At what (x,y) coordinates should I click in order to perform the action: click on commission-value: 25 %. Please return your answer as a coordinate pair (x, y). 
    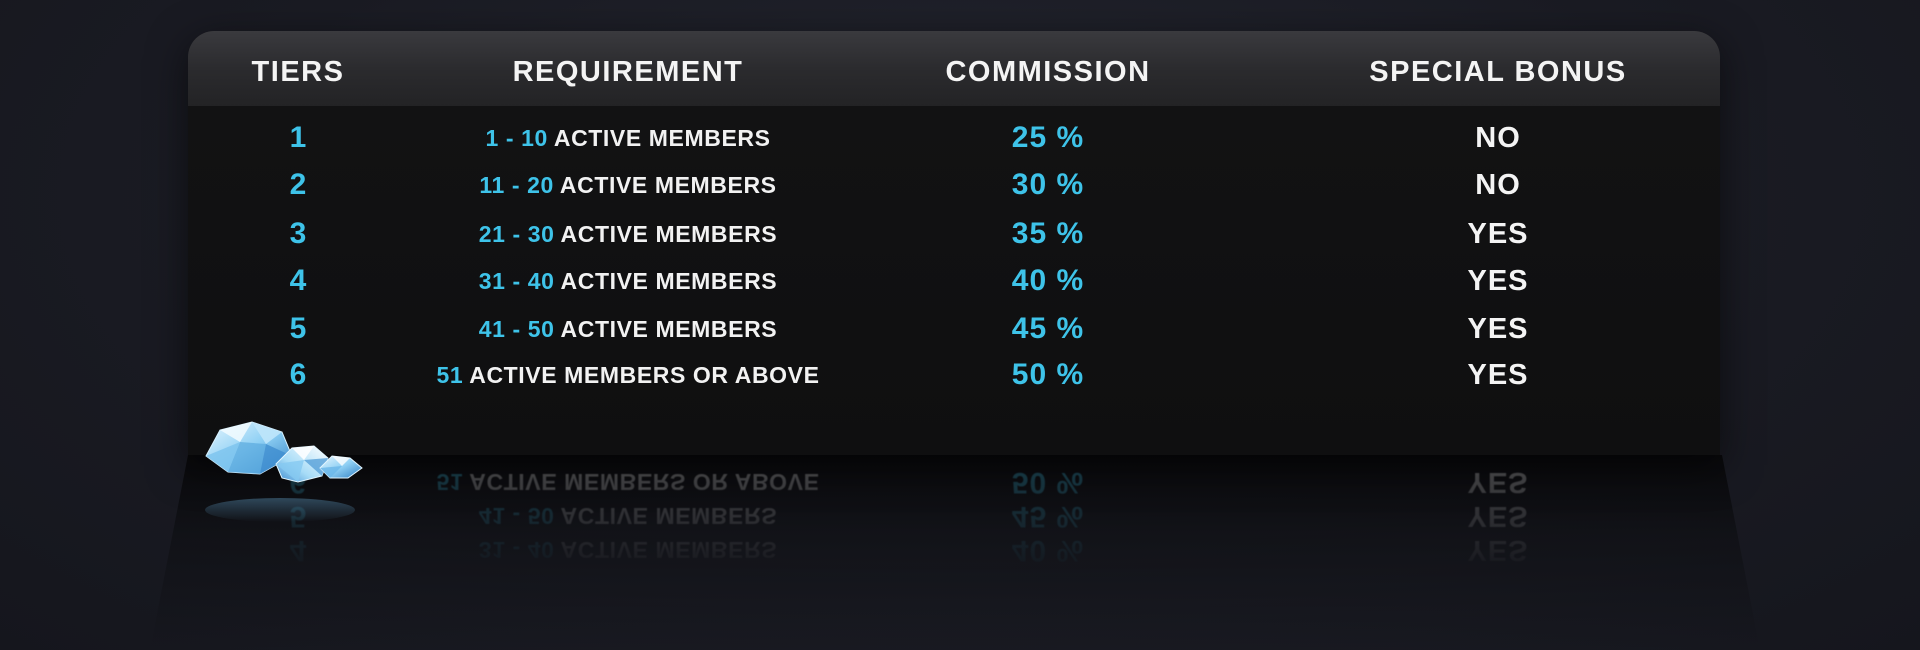
    Looking at the image, I should click on (1048, 137).